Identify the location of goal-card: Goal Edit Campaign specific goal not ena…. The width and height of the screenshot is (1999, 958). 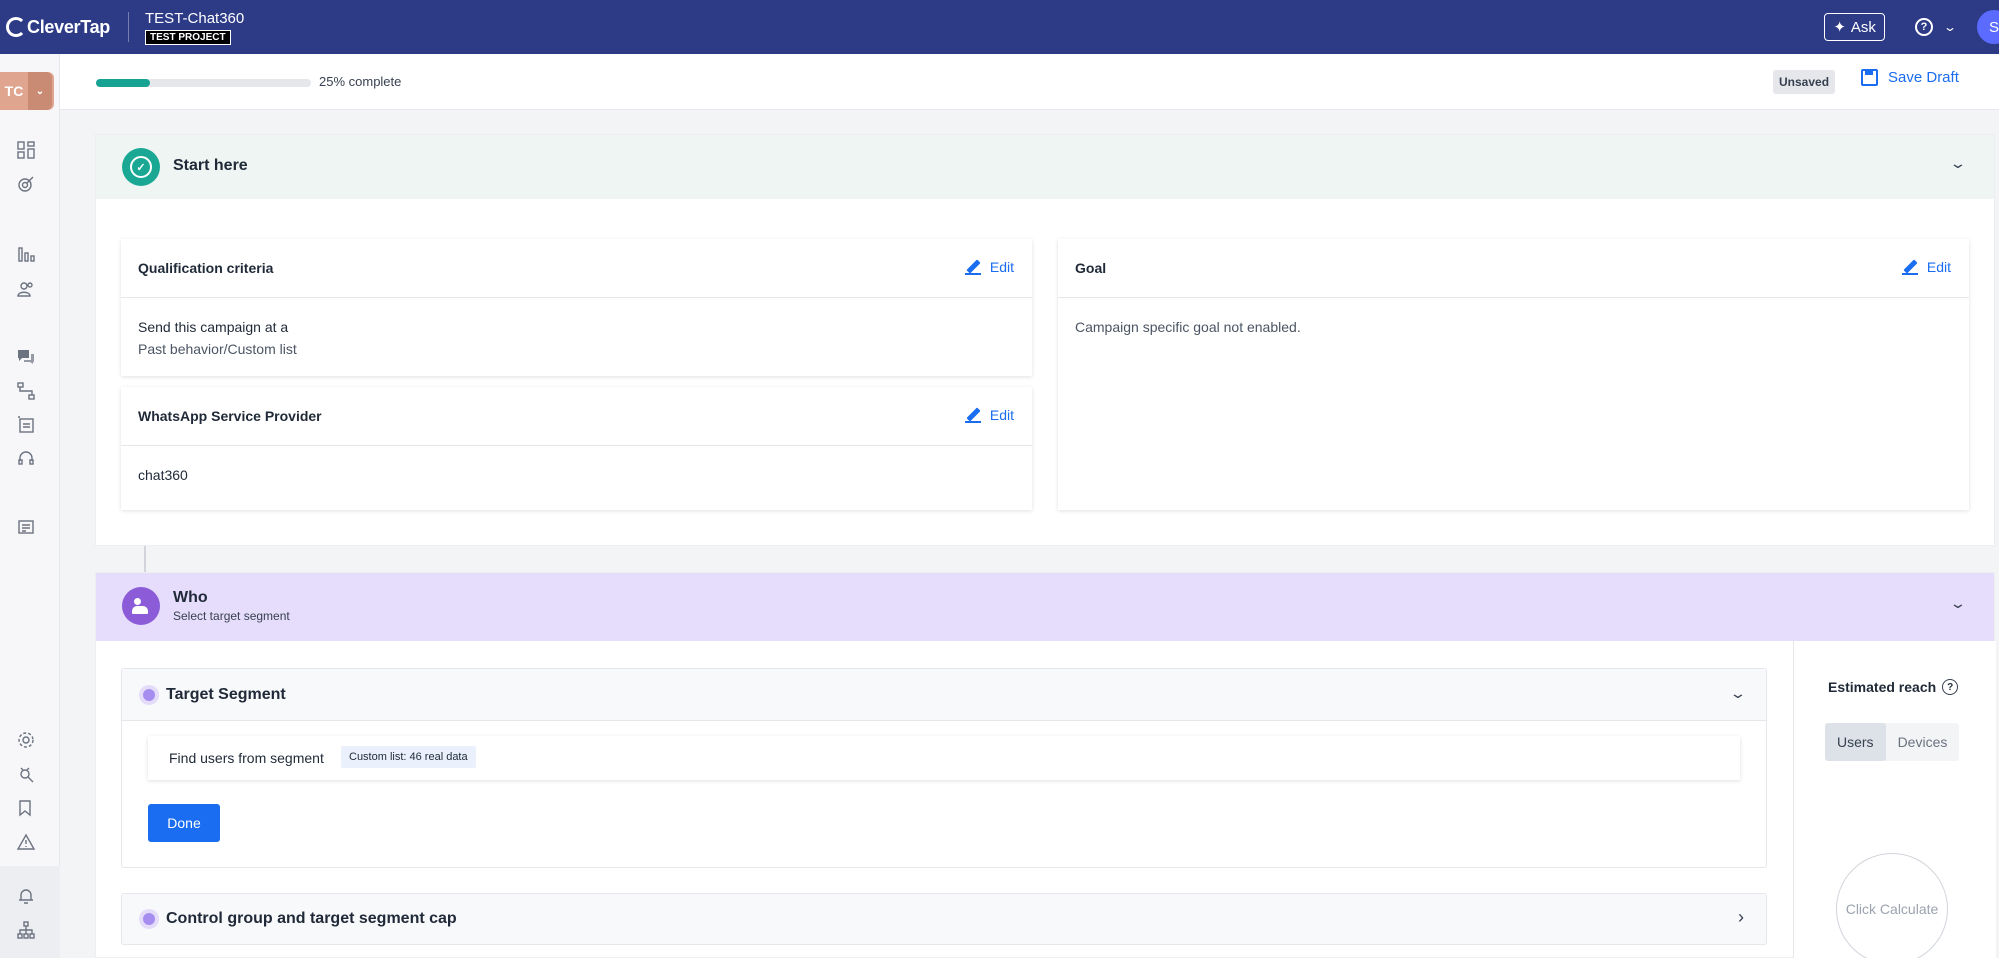
(1513, 374).